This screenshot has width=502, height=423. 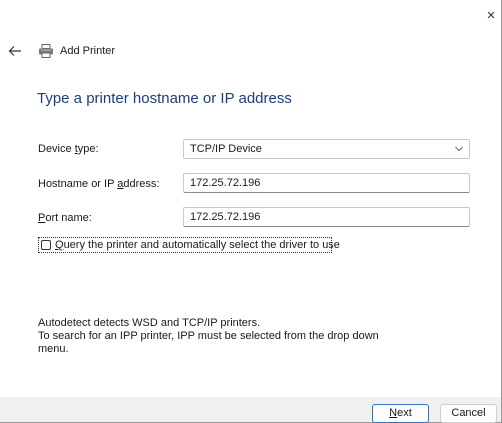 What do you see at coordinates (400, 413) in the screenshot?
I see `next-button: Next` at bounding box center [400, 413].